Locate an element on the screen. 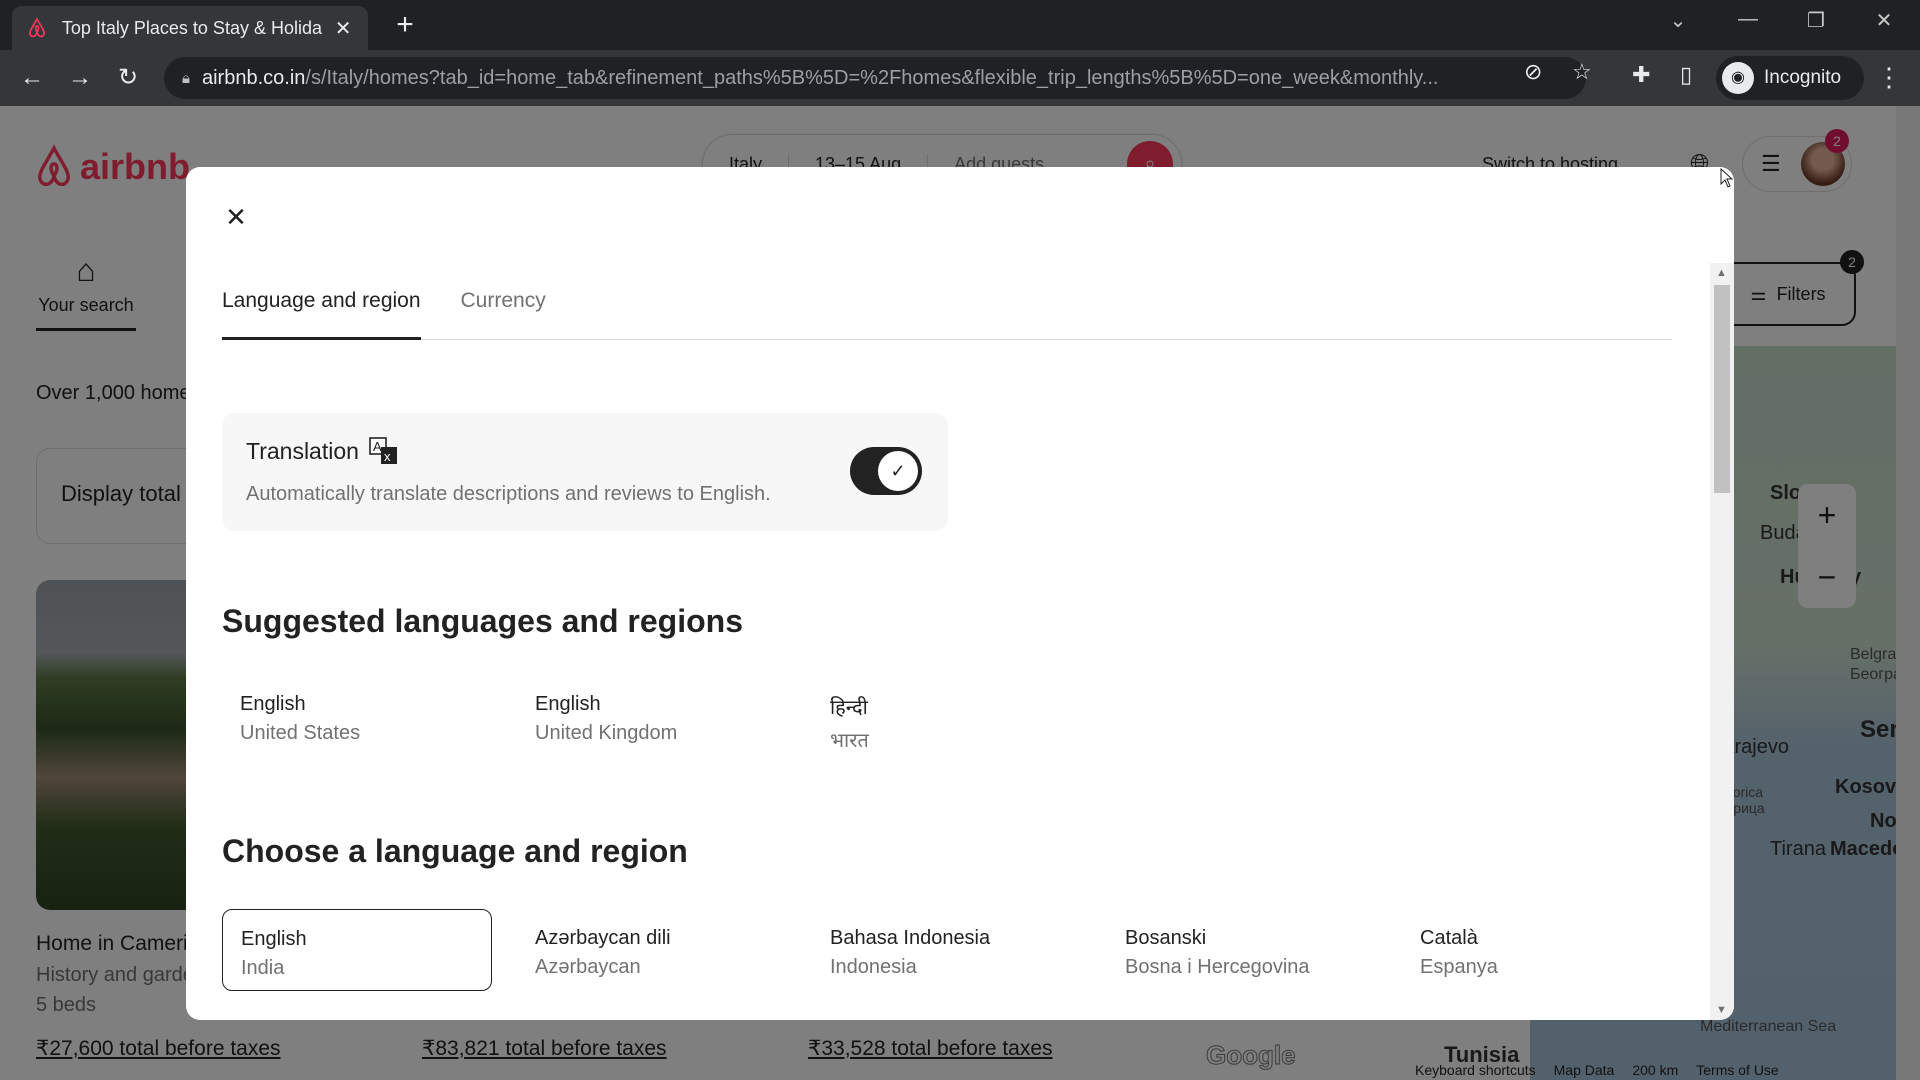 Image resolution: width=1920 pixels, height=1080 pixels. incognito-icon: ◉ is located at coordinates (1738, 78).